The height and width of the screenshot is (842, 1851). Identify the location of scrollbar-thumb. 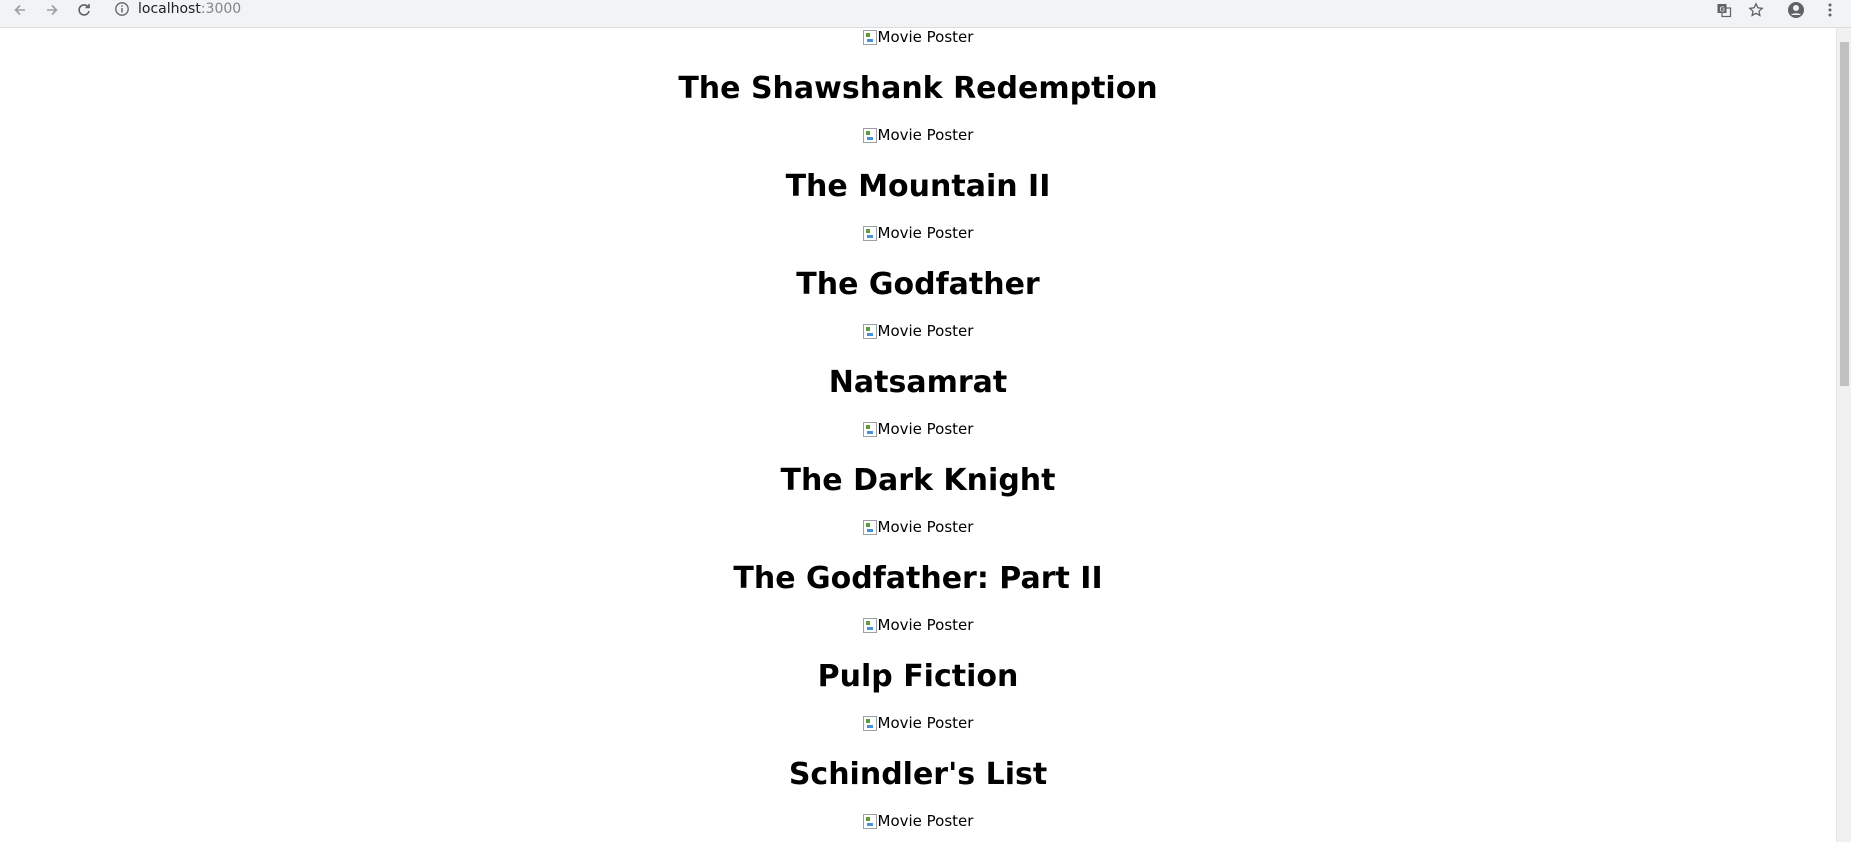
(1844, 214).